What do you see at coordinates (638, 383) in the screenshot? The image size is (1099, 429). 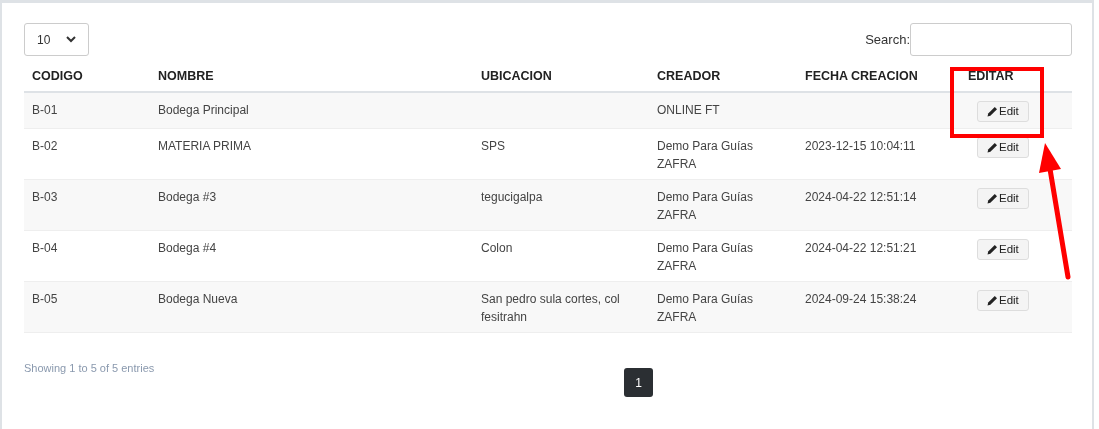 I see `page-button: 1` at bounding box center [638, 383].